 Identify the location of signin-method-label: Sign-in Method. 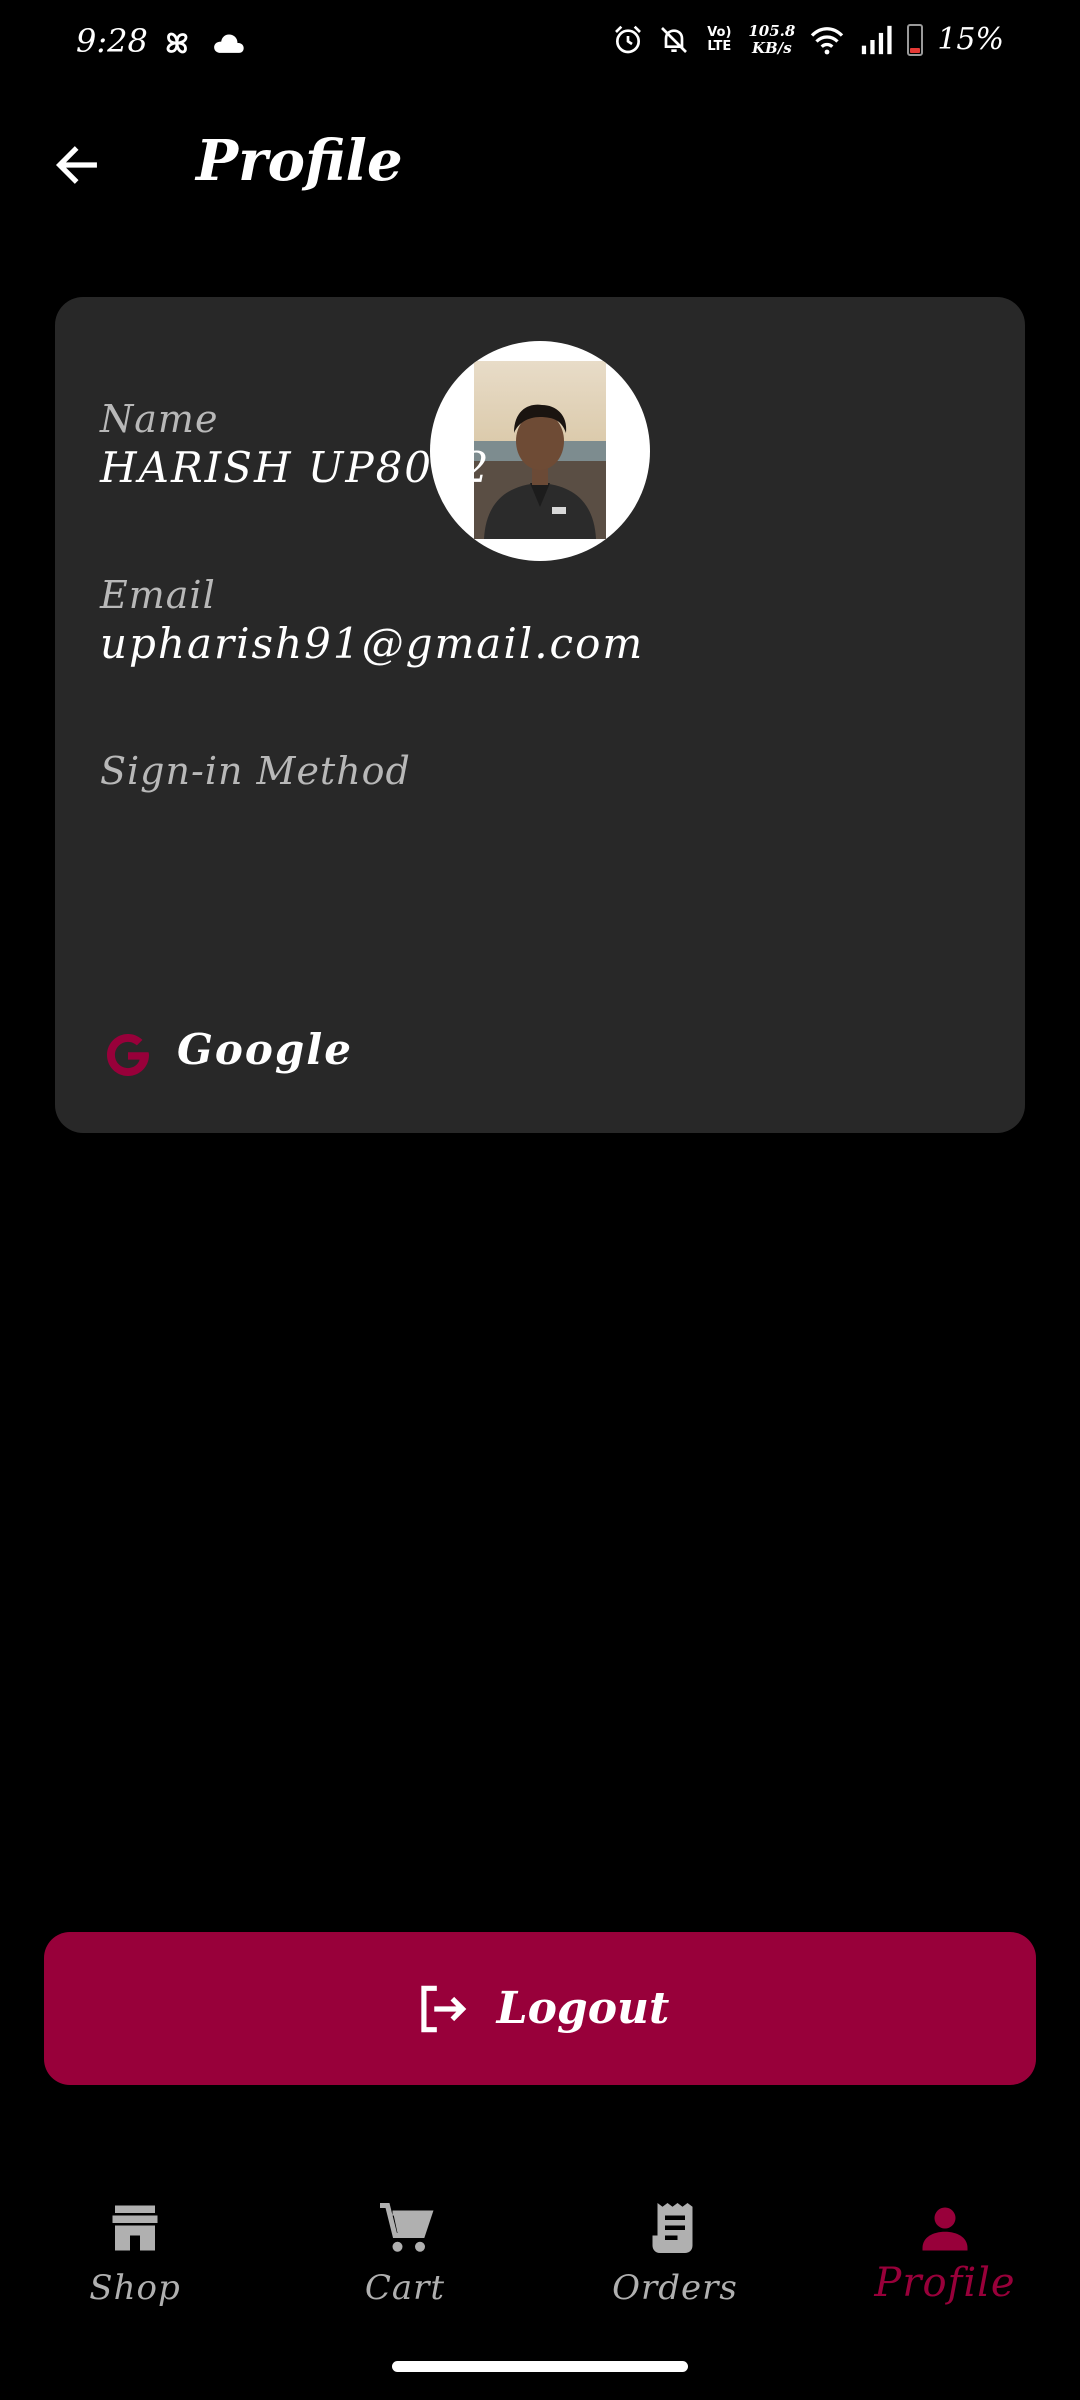
(255, 771).